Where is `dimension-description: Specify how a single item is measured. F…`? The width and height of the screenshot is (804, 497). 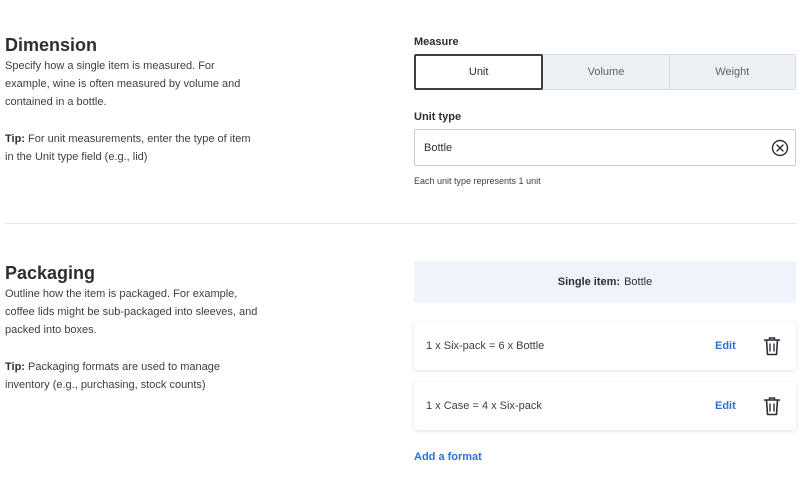
dimension-description: Specify how a single item is measured. F… is located at coordinates (123, 84).